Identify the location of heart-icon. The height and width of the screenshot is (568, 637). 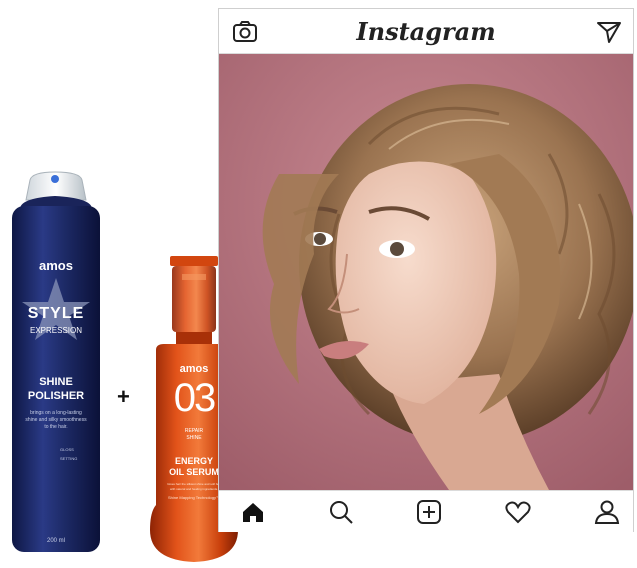
(518, 512).